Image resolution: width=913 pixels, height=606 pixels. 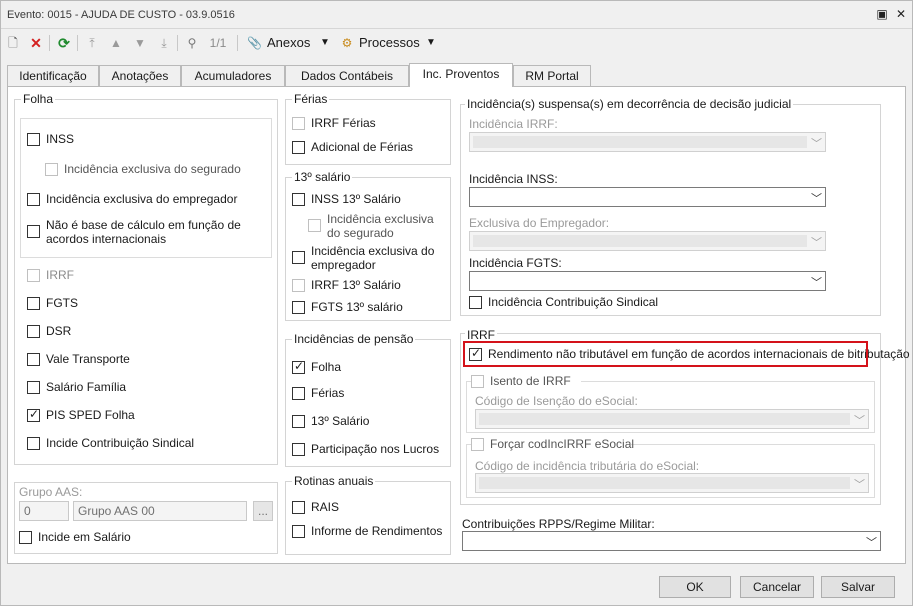 I want to click on fgts-13-checkbox: FGTS 13º salário, so click(x=367, y=308).